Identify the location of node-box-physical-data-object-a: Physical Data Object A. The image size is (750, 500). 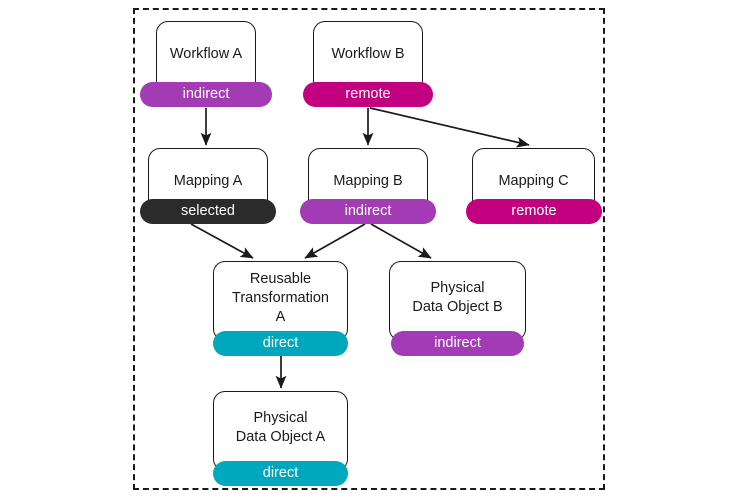
(280, 431).